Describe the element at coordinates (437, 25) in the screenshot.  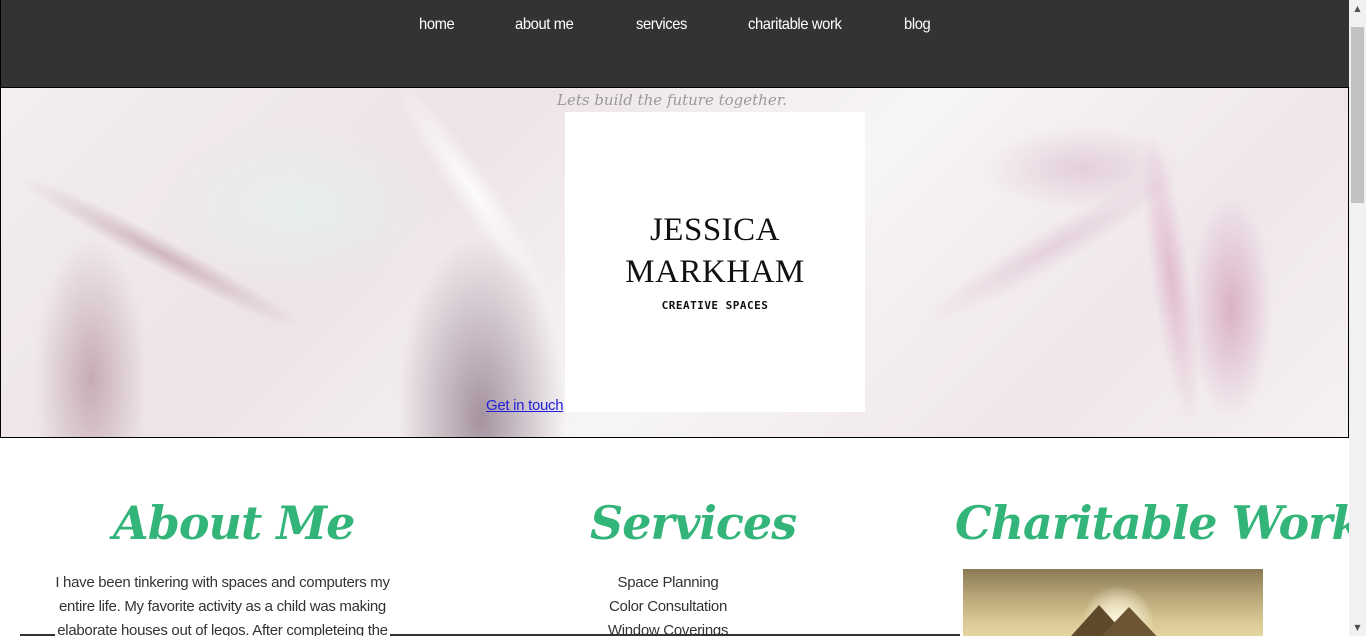
I see `nav-item-home: home` at that location.